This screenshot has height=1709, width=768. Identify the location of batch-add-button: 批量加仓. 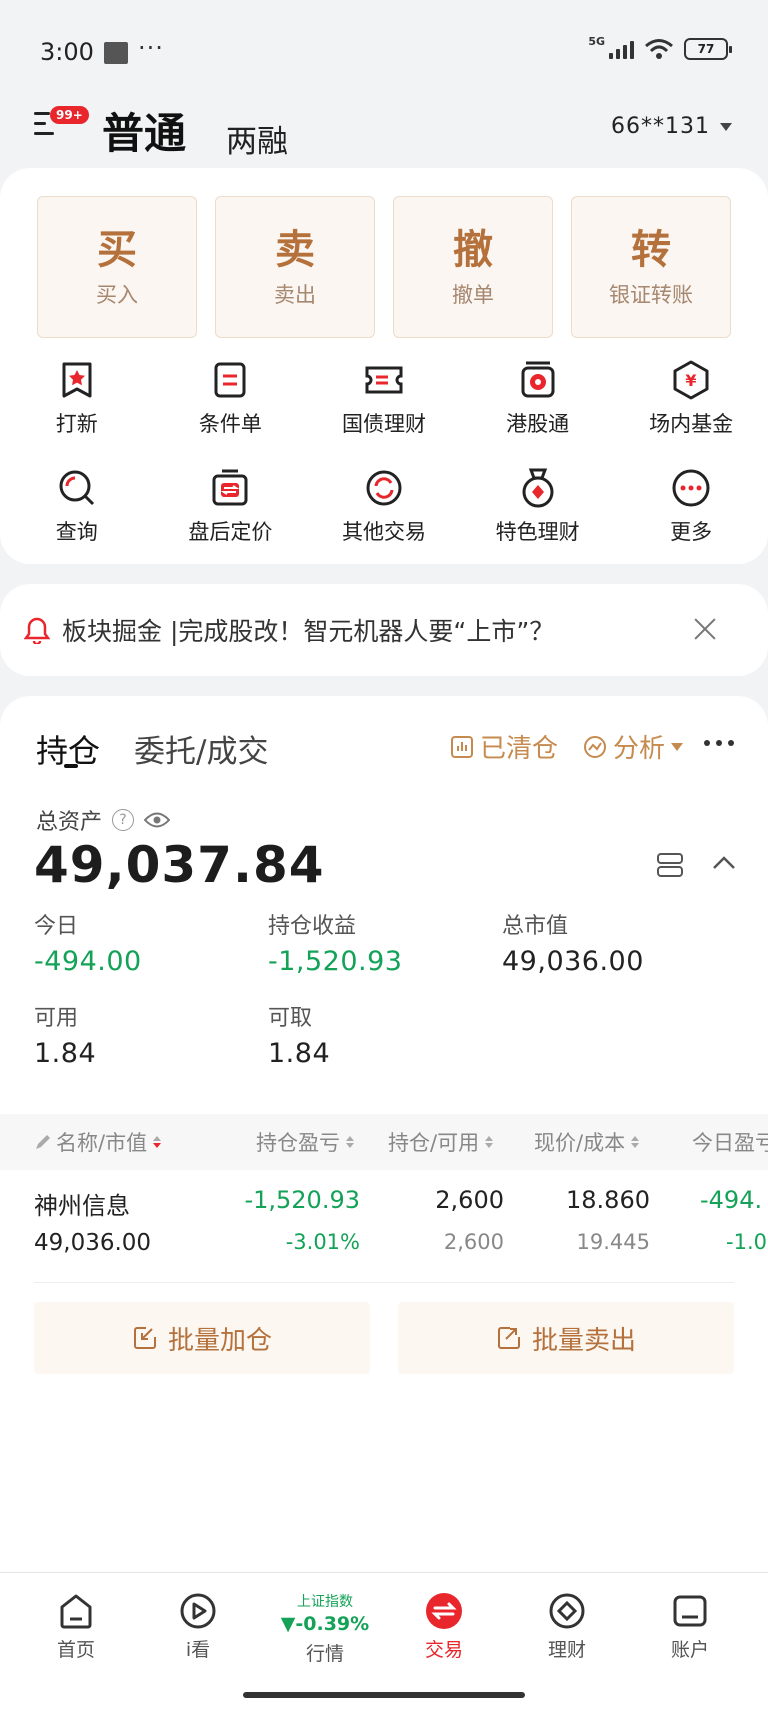
(202, 1338).